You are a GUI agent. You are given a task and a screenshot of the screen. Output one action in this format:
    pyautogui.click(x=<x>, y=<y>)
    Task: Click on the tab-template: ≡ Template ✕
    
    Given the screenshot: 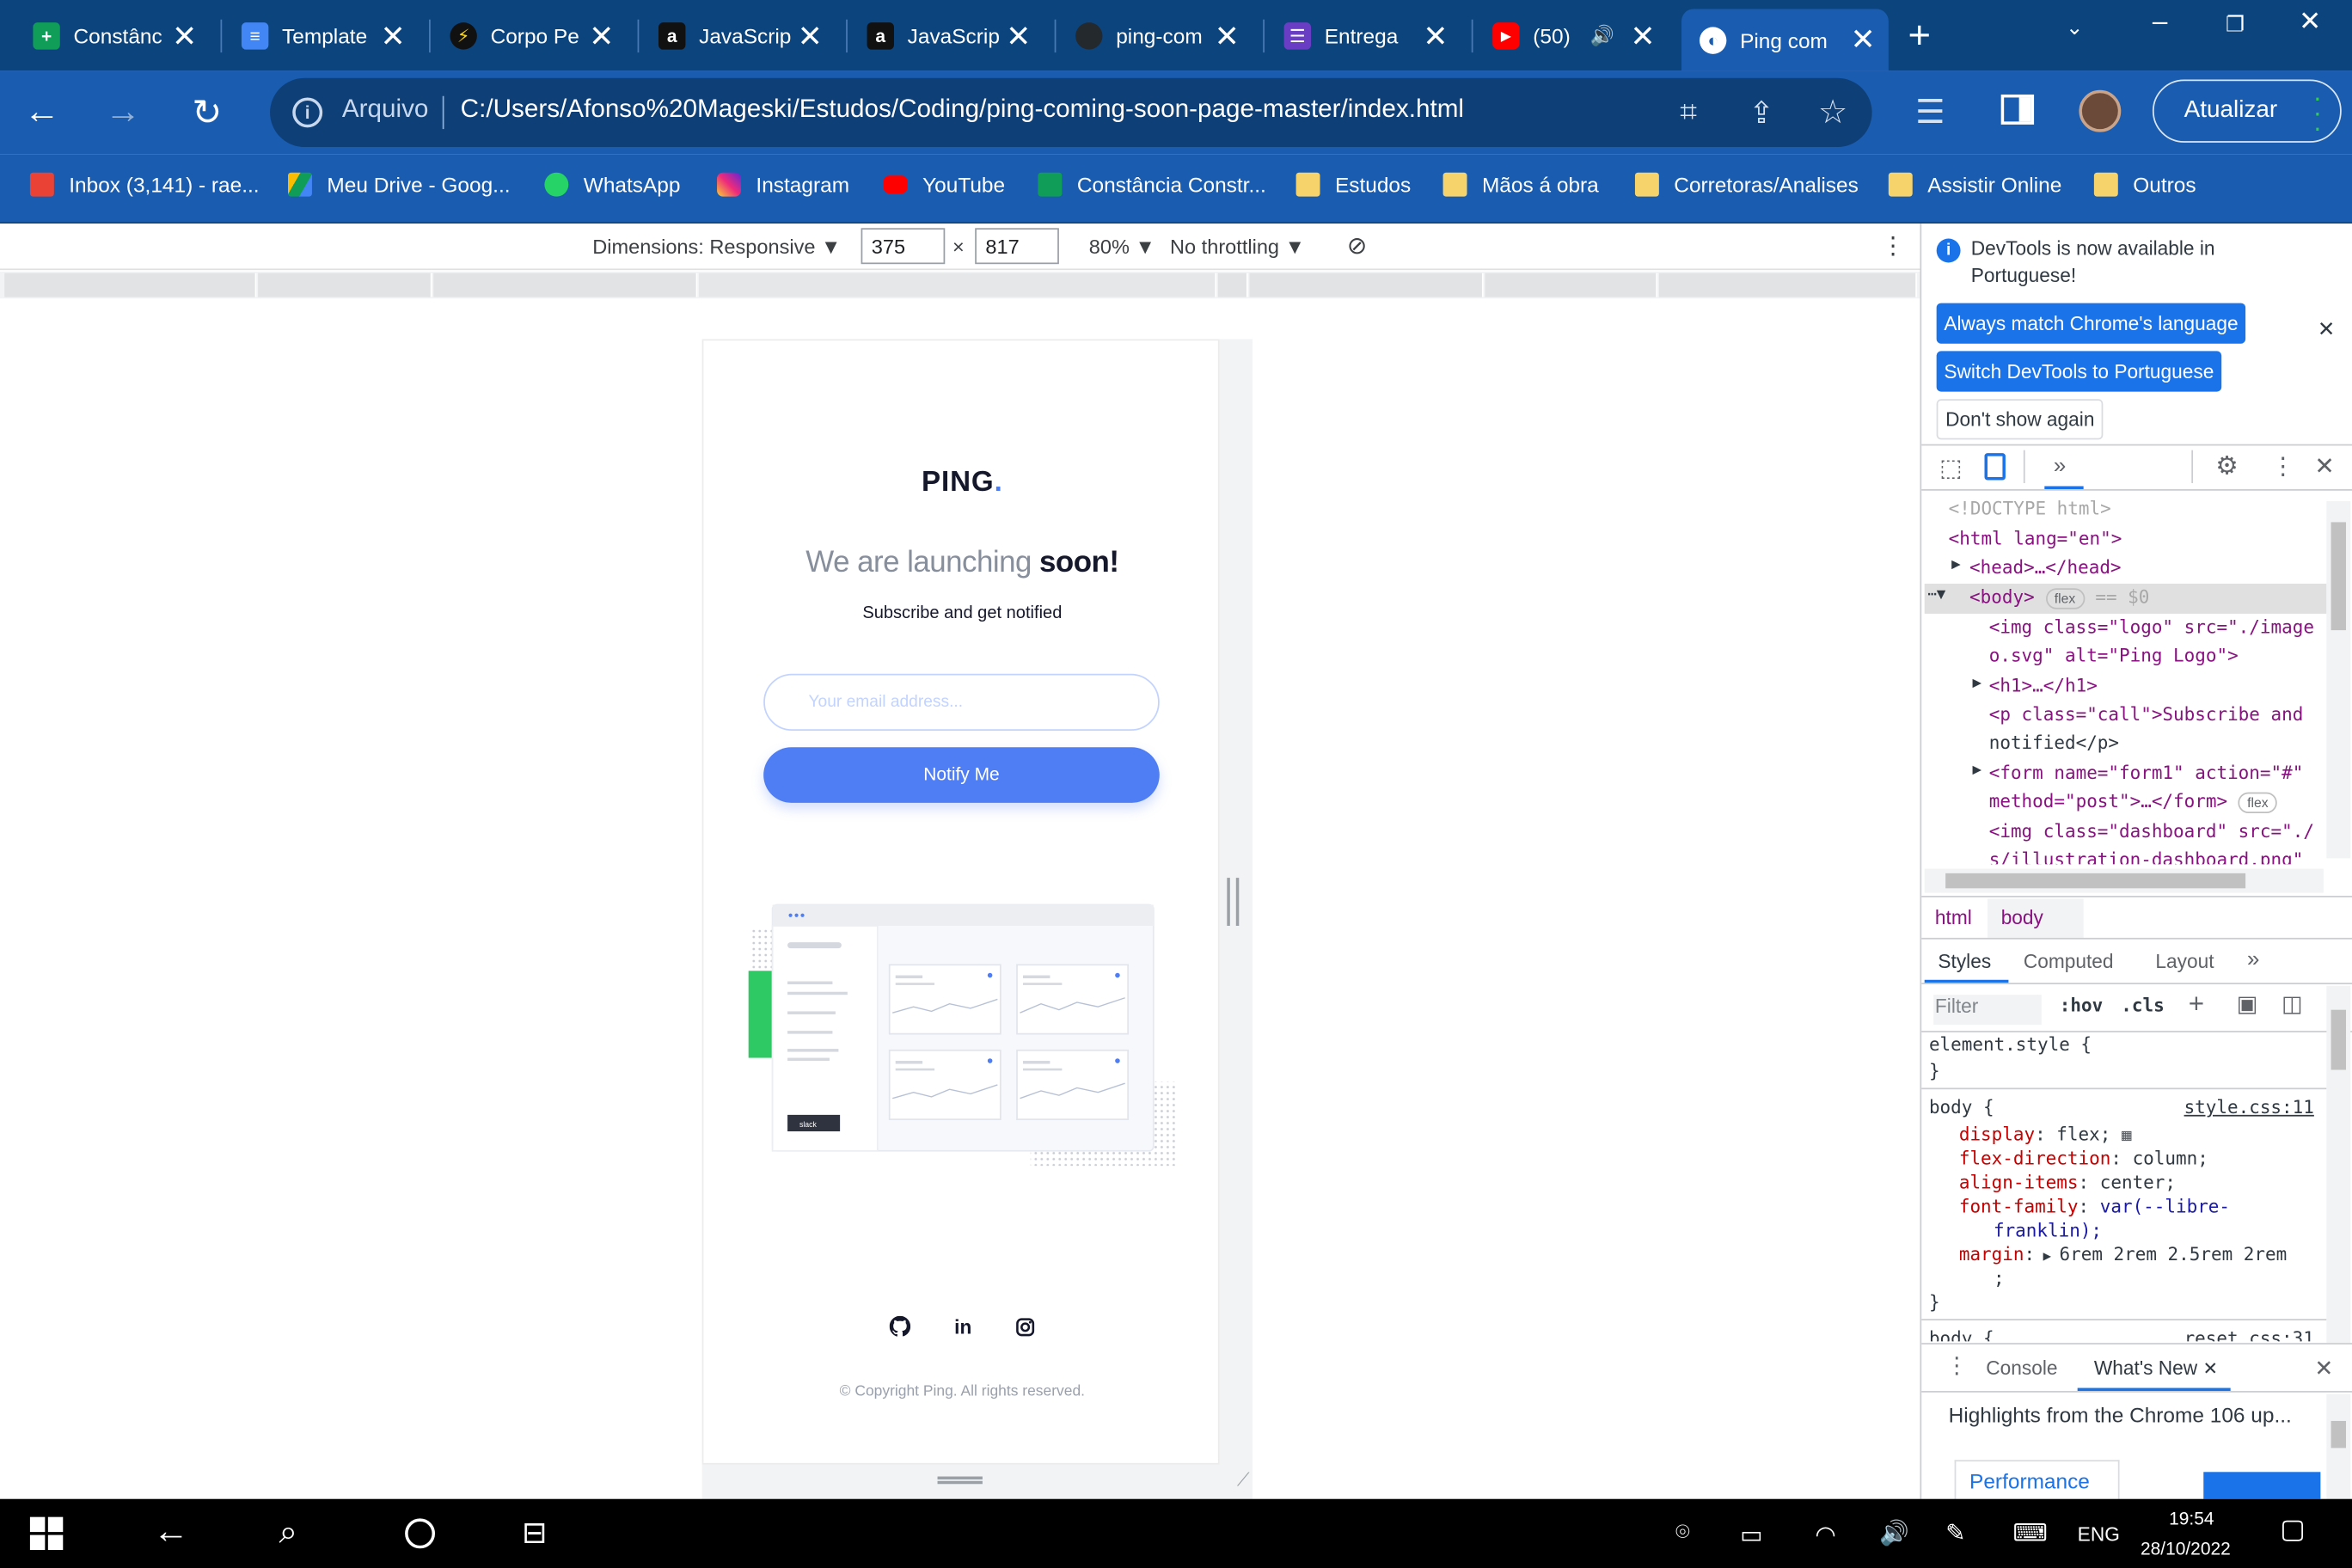 What is the action you would take?
    pyautogui.click(x=321, y=36)
    